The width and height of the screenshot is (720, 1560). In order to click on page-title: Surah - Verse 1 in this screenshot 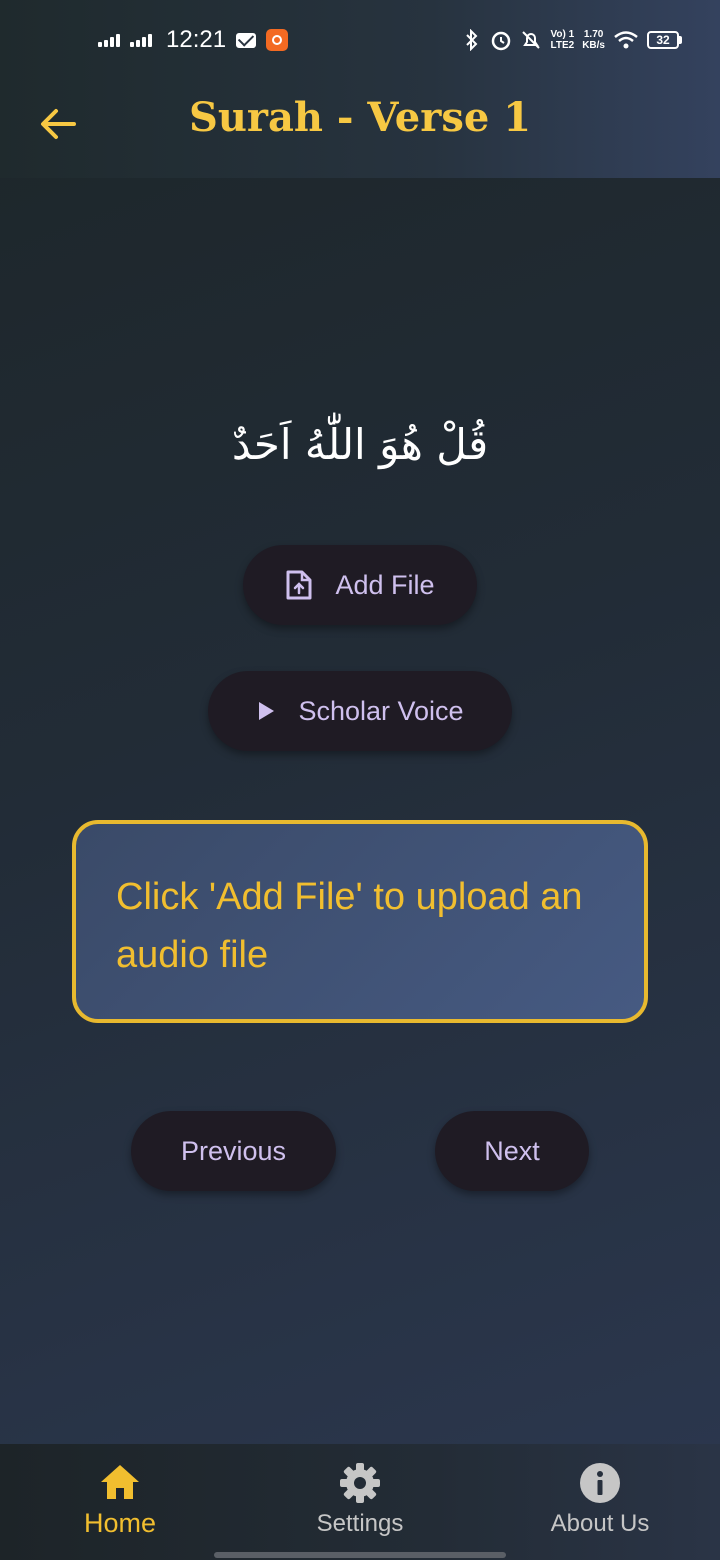, I will do `click(360, 117)`.